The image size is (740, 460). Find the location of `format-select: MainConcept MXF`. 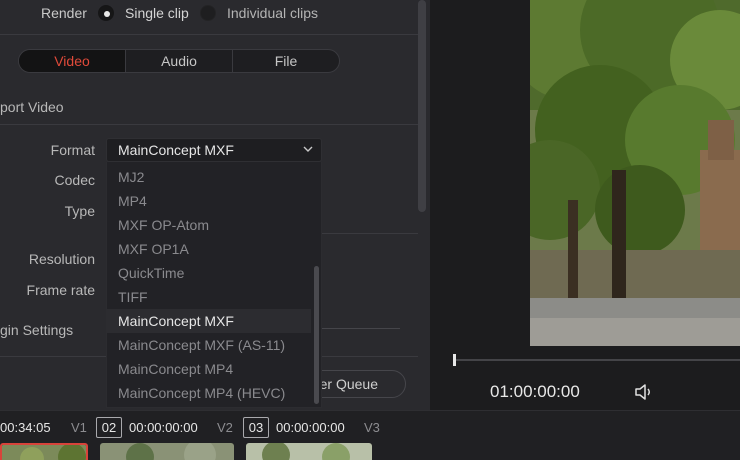

format-select: MainConcept MXF is located at coordinates (214, 150).